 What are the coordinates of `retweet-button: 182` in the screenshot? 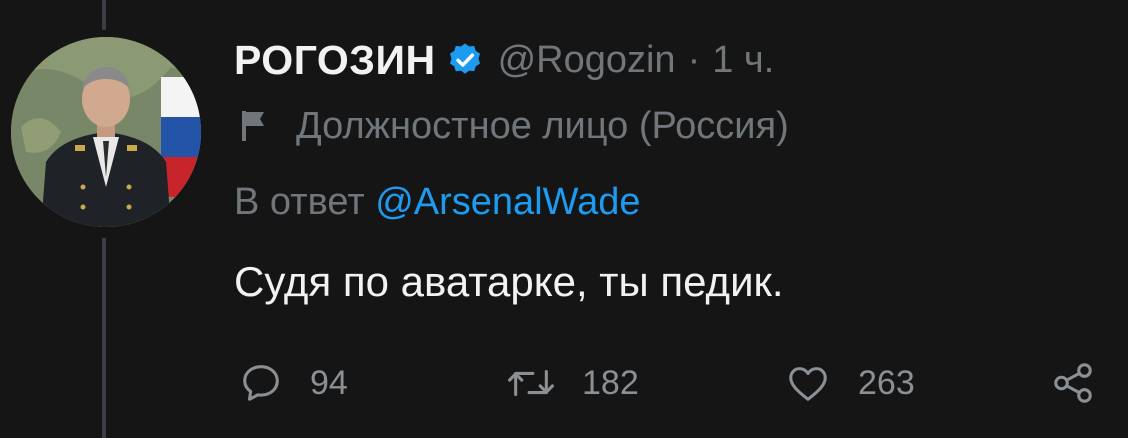 It's located at (572, 383).